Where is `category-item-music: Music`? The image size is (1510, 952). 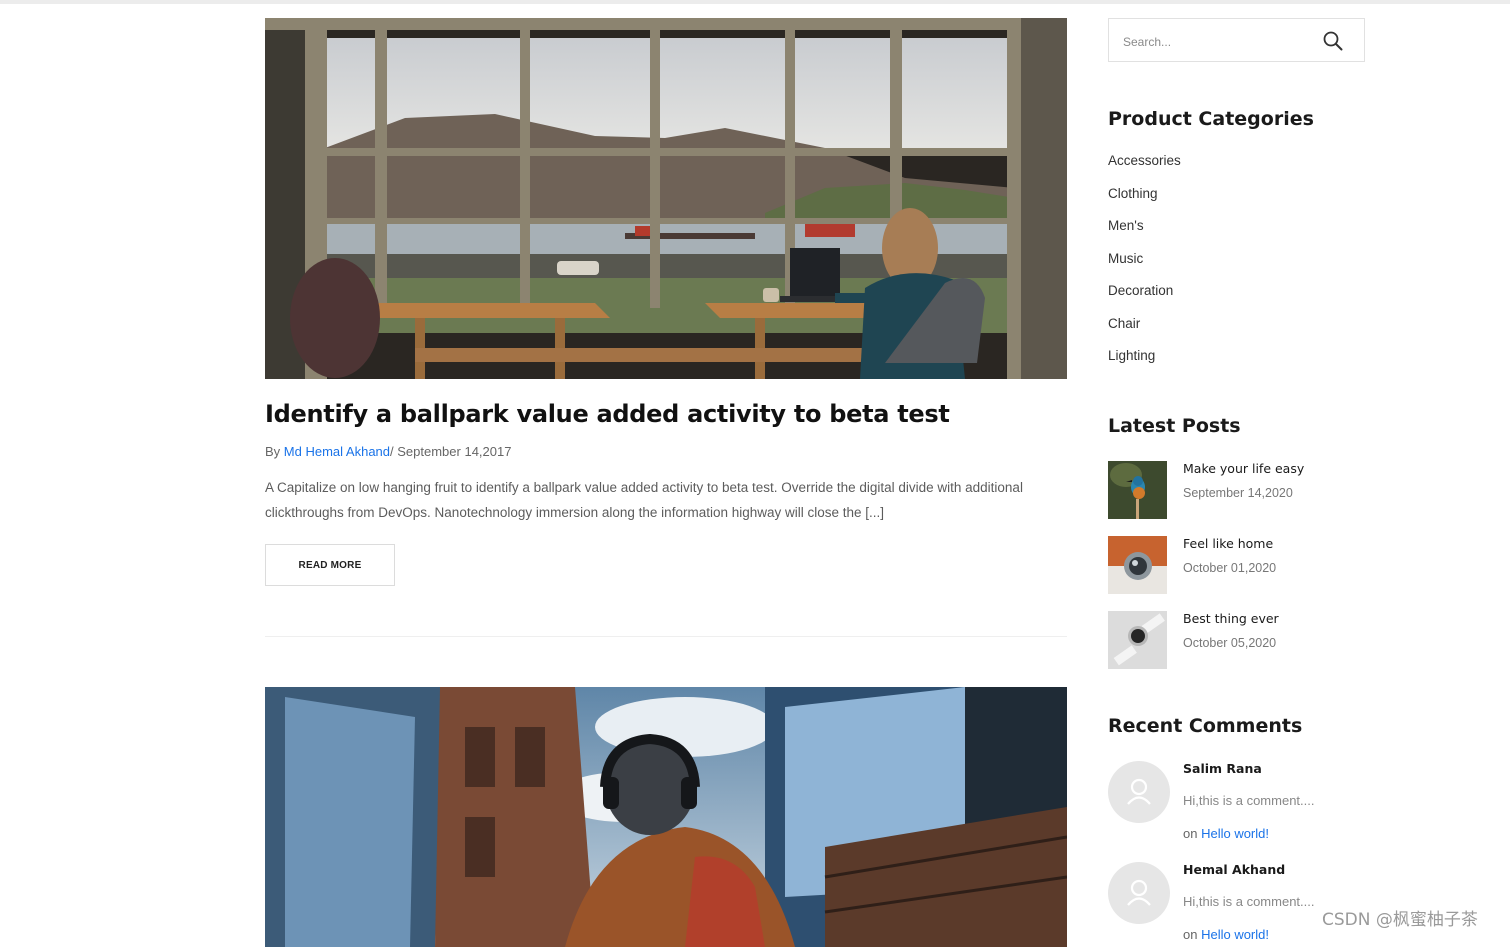 category-item-music: Music is located at coordinates (1144, 267).